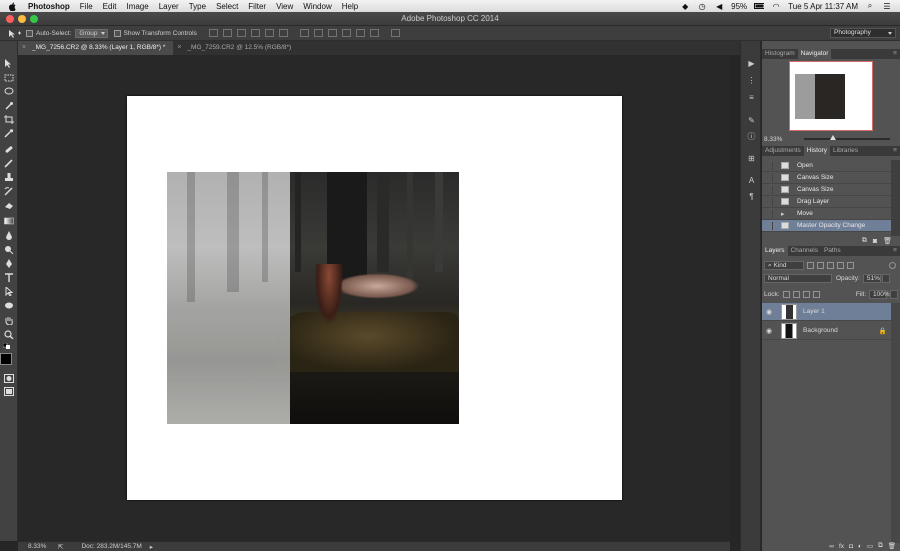 The height and width of the screenshot is (551, 900). I want to click on navigator-zoom-slider, so click(847, 137).